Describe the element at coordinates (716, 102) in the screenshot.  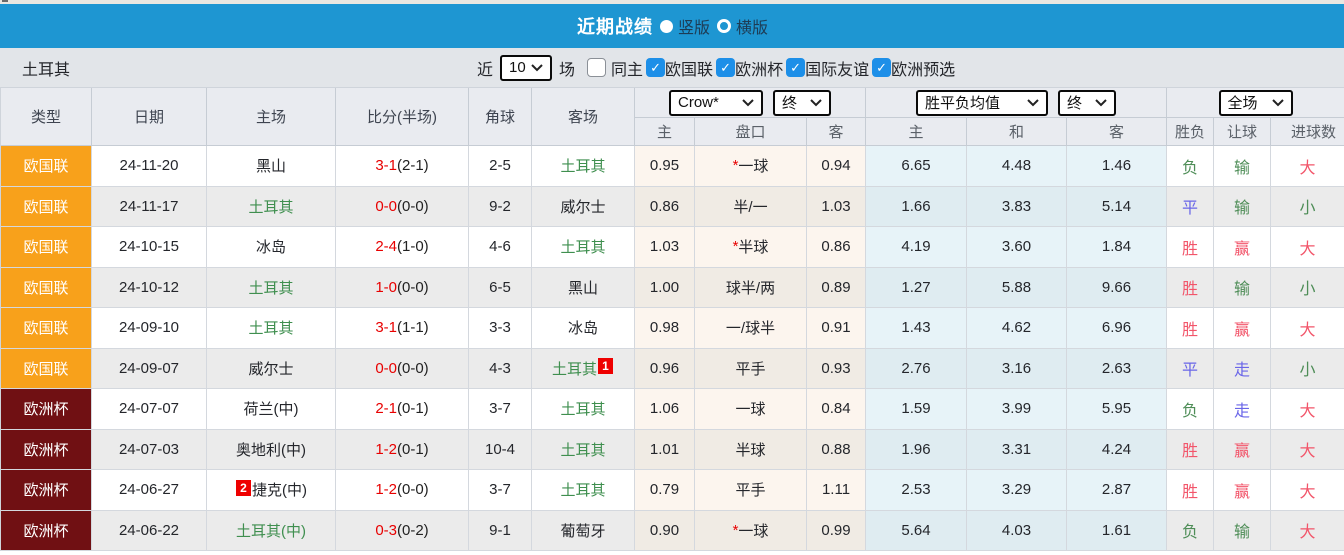
I see `odds-source-select: Crow*` at that location.